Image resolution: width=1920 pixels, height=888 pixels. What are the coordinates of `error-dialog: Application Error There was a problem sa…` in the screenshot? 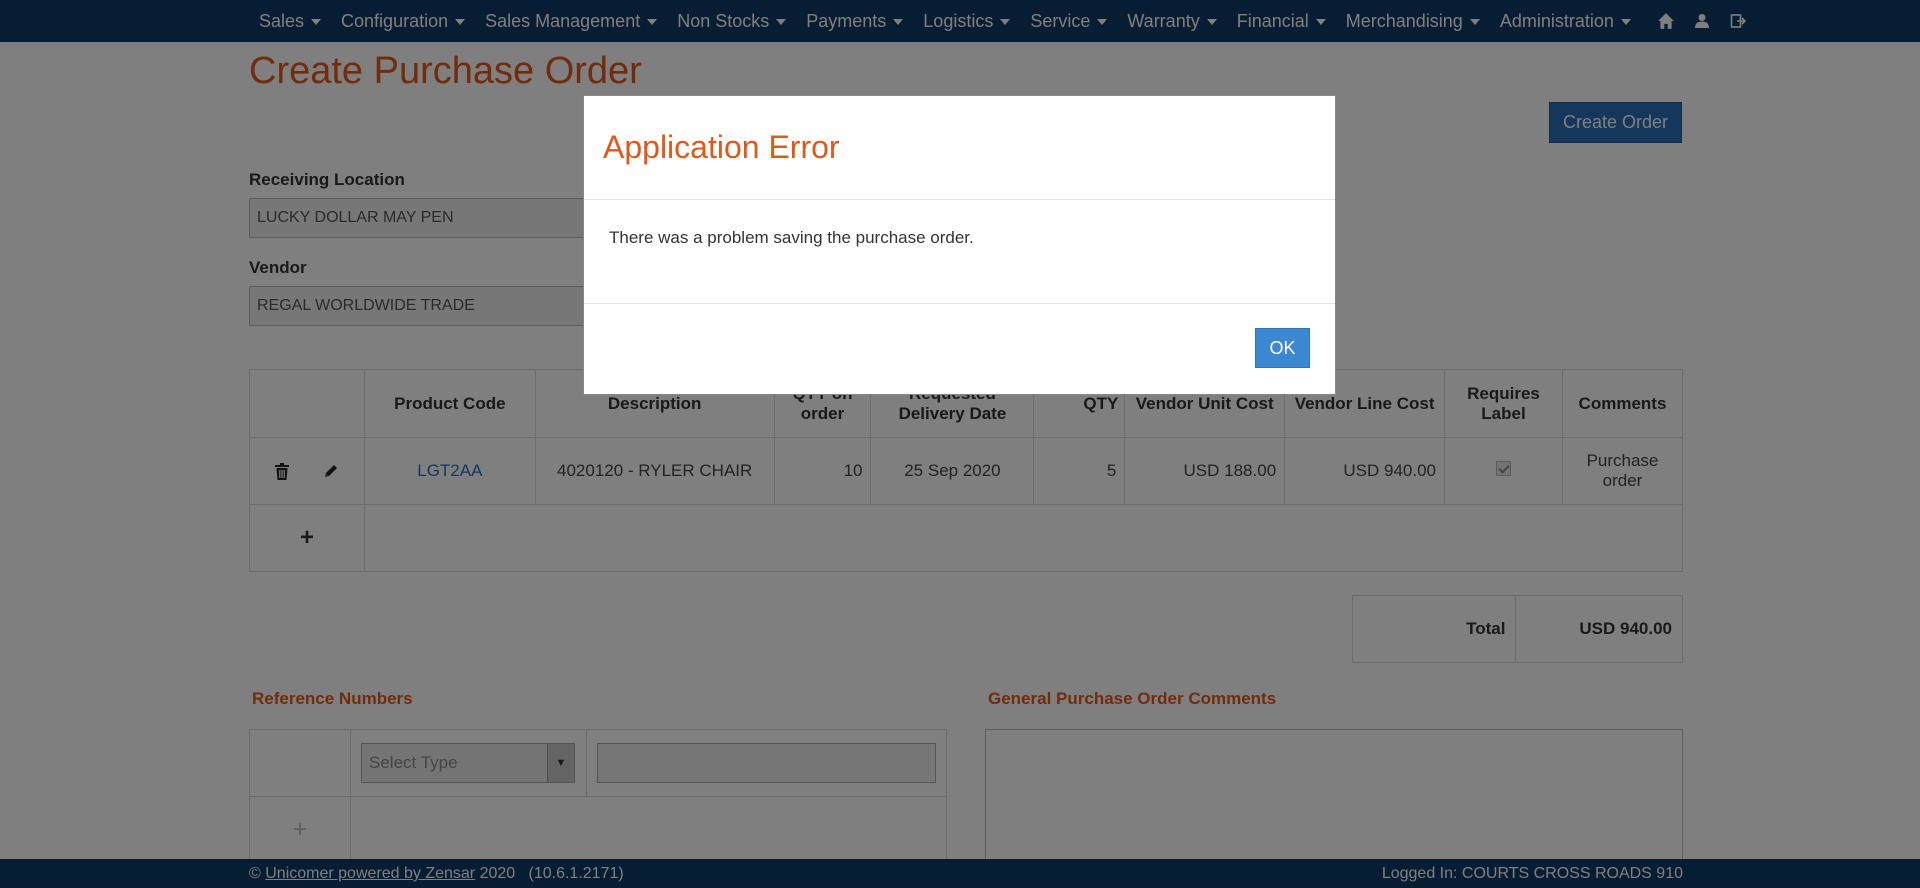 It's located at (959, 245).